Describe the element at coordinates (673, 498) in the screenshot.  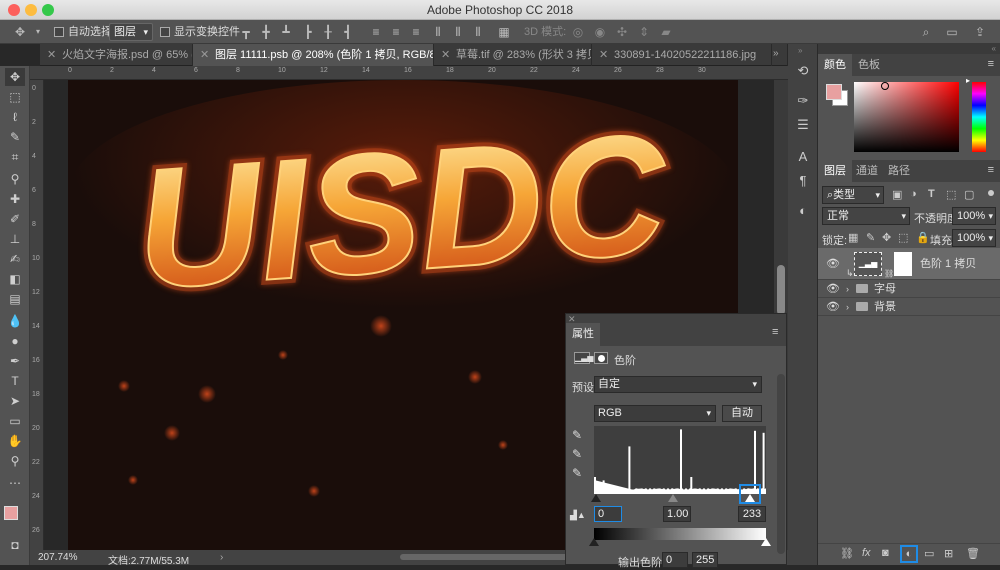
I see `input-gamma-slider` at that location.